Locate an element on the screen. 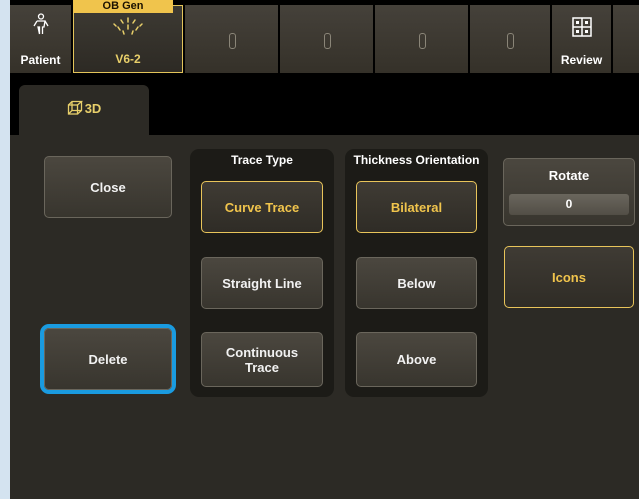 This screenshot has width=639, height=499. straight-line-label: Straight Line is located at coordinates (262, 283).